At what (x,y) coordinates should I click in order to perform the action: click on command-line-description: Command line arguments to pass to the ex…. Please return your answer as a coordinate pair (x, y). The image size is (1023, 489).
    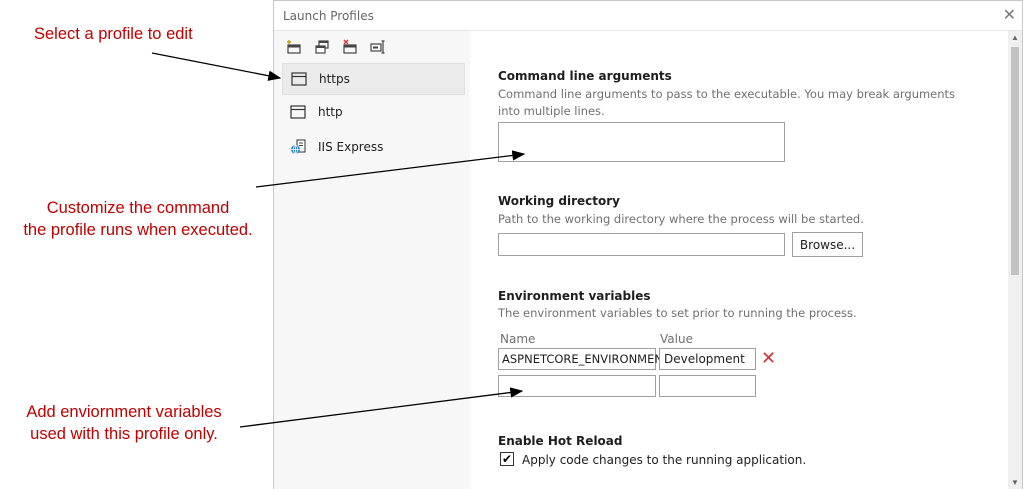
    Looking at the image, I should click on (727, 102).